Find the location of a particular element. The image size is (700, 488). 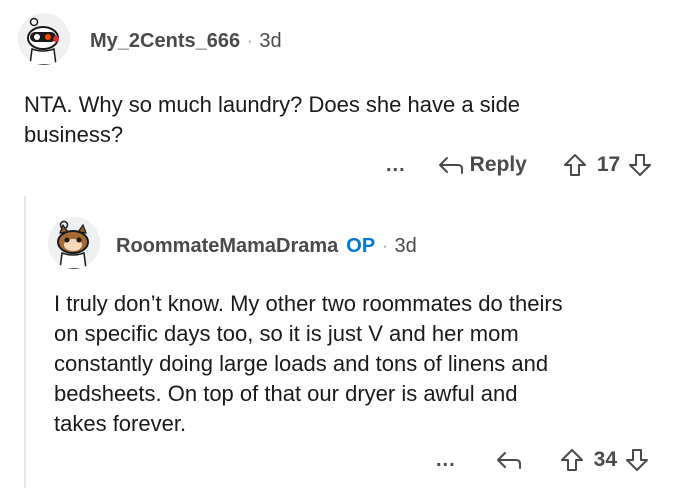

comment-actions: ... Reply 17 is located at coordinates (519, 165).